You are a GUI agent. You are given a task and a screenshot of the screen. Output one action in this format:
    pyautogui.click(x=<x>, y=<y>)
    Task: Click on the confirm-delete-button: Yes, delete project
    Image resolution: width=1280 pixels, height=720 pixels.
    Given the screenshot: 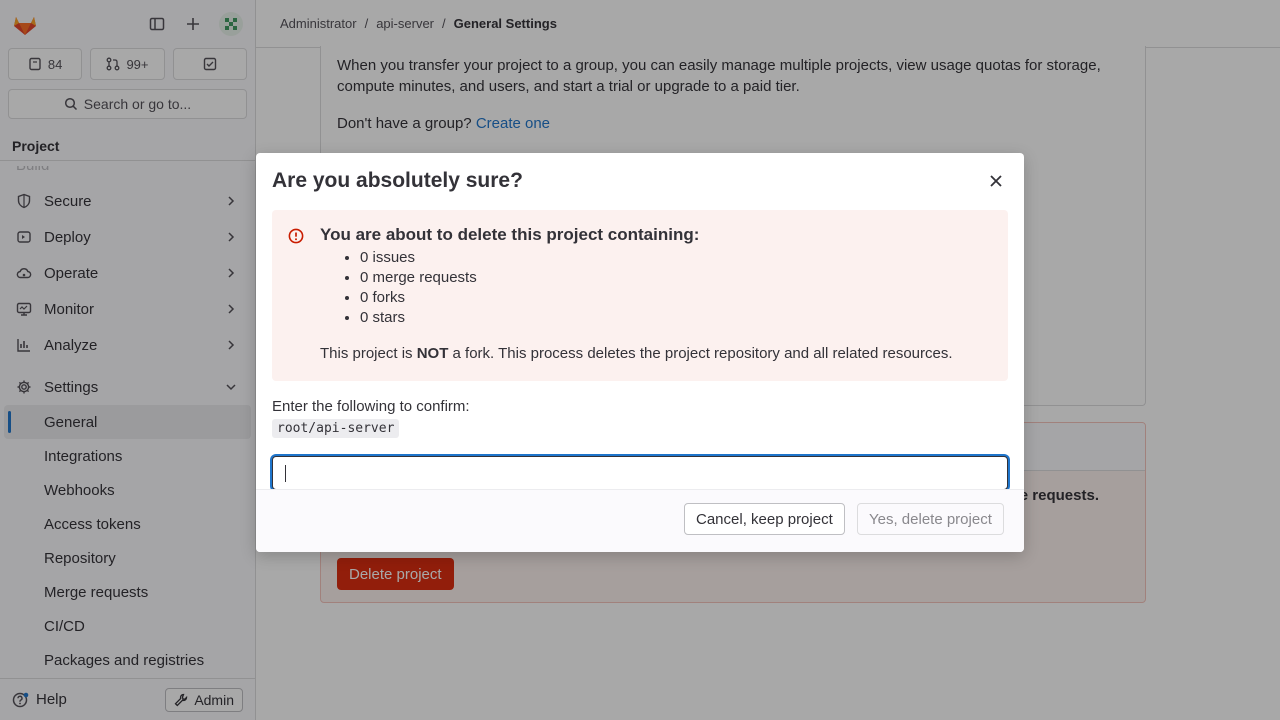 What is the action you would take?
    pyautogui.click(x=930, y=519)
    